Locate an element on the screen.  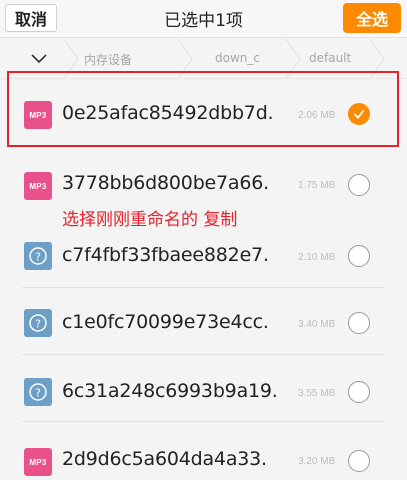
breadcrumb-item-storage: 内存设备 is located at coordinates (108, 59).